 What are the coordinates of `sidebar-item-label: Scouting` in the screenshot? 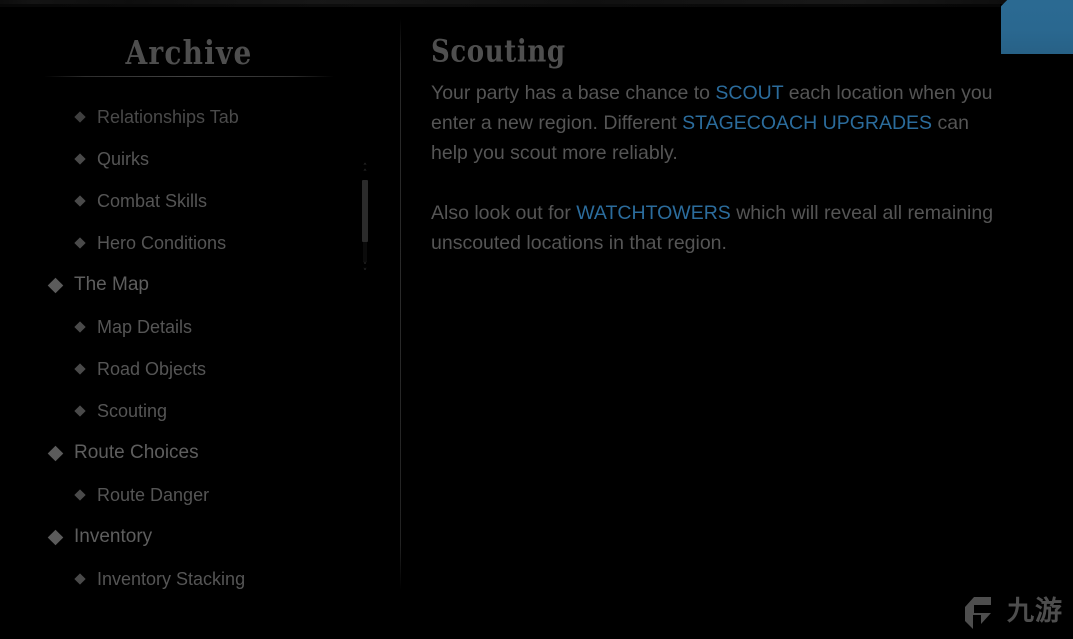 It's located at (132, 410).